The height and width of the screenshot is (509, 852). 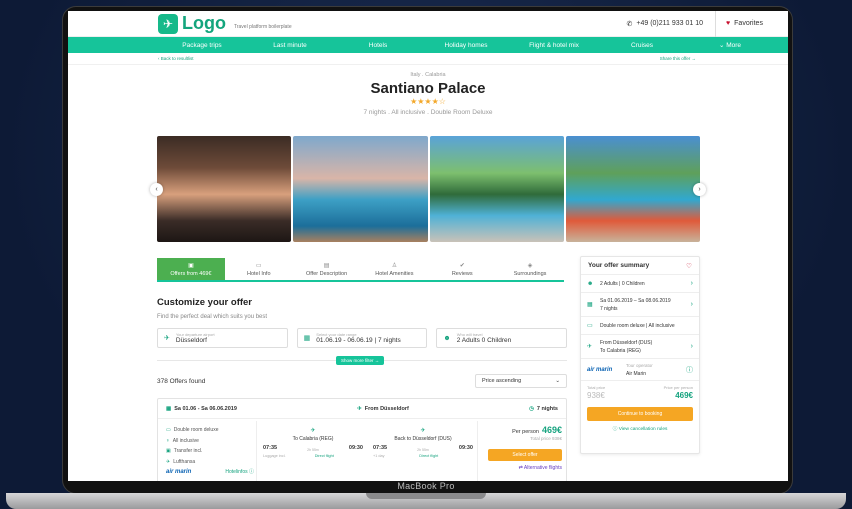 I want to click on summary-operator-text: Tour operator Air Marin, so click(x=653, y=370).